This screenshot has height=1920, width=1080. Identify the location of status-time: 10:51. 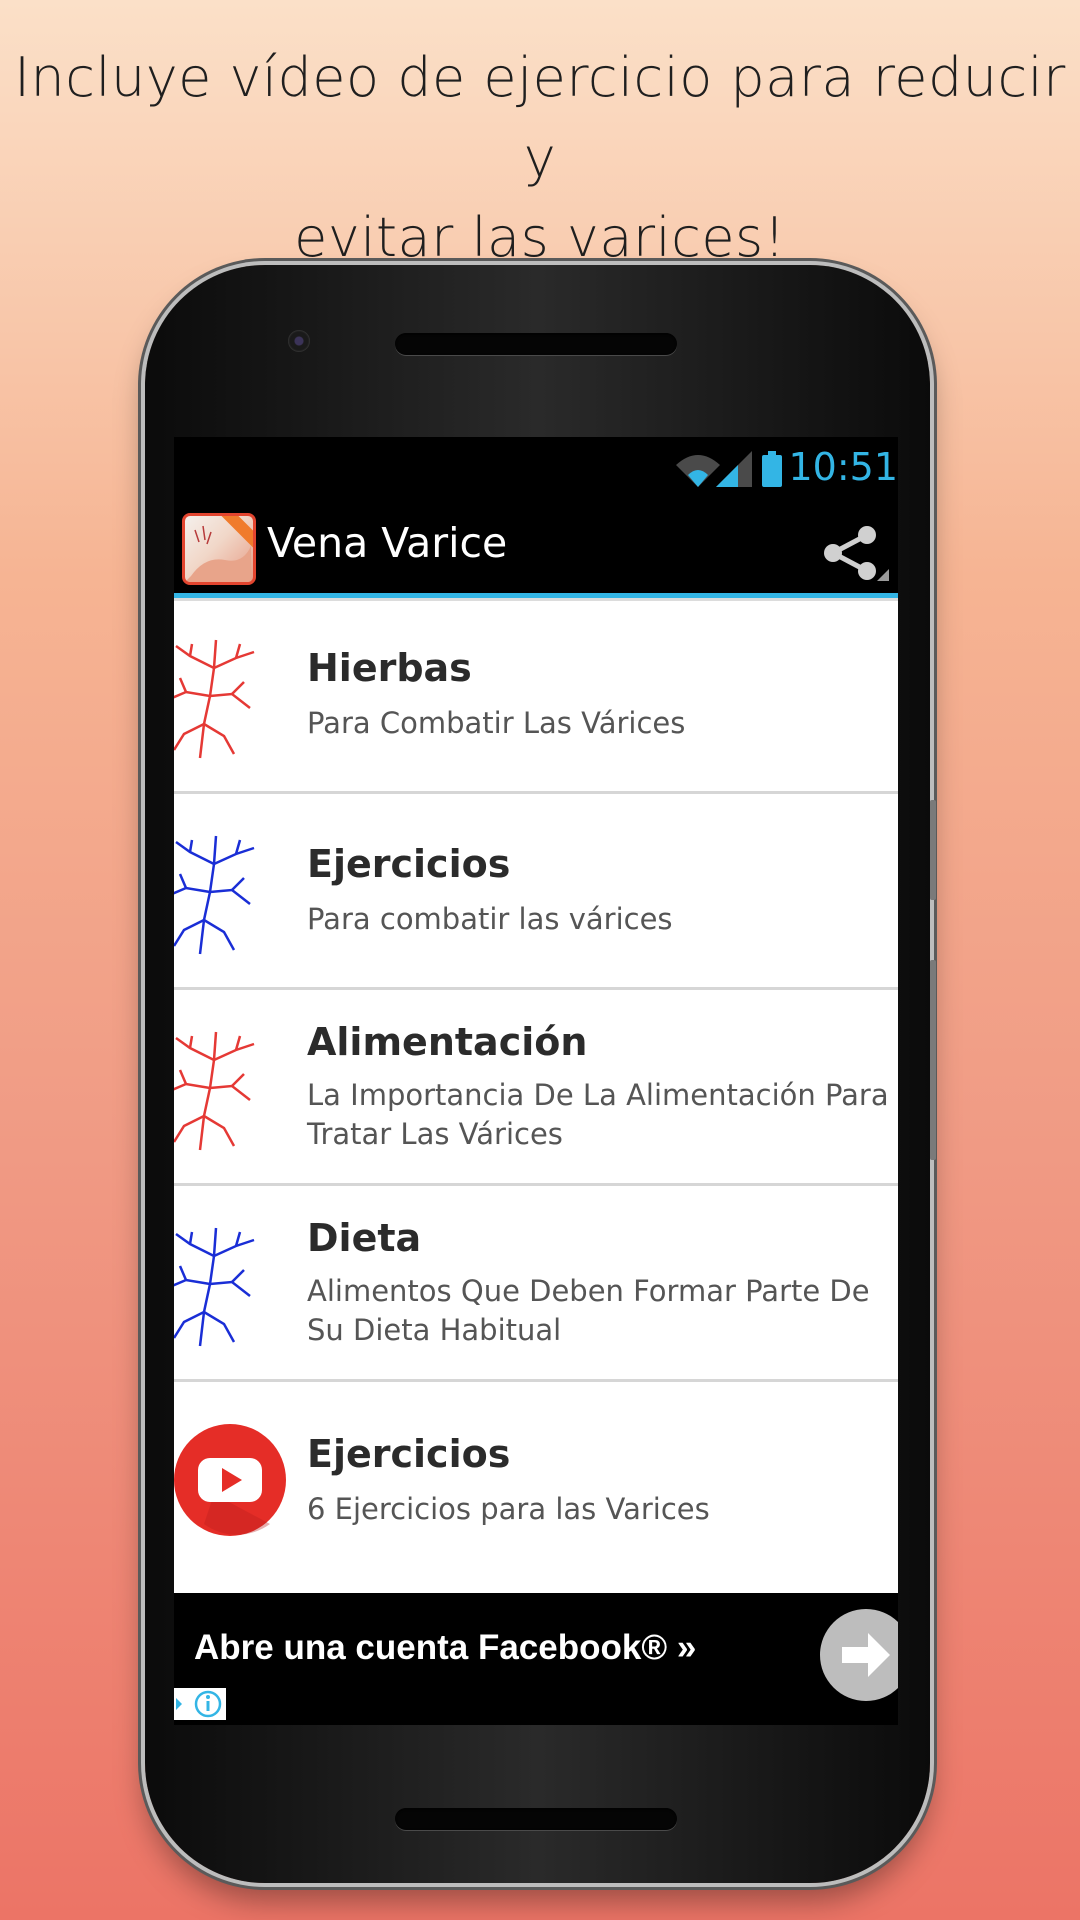
(843, 467).